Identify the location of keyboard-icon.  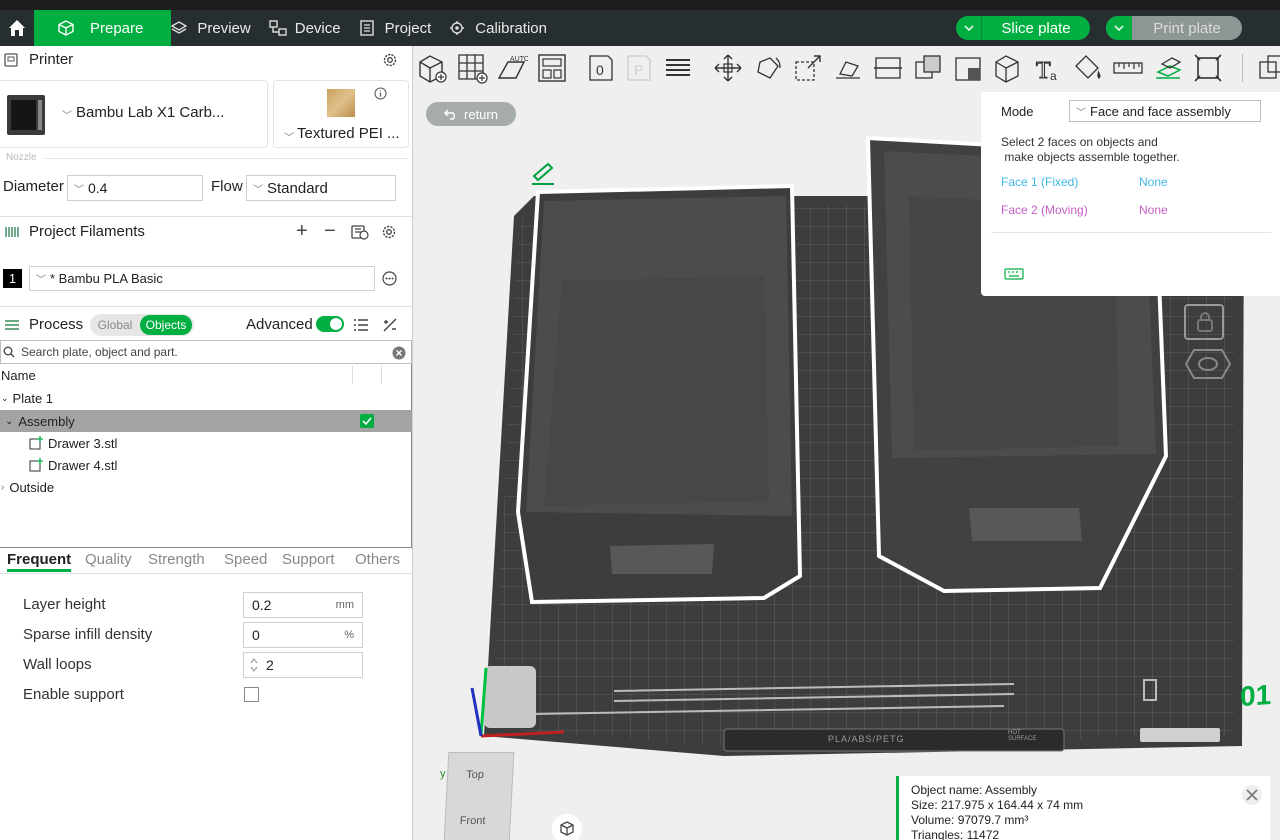
(1014, 274).